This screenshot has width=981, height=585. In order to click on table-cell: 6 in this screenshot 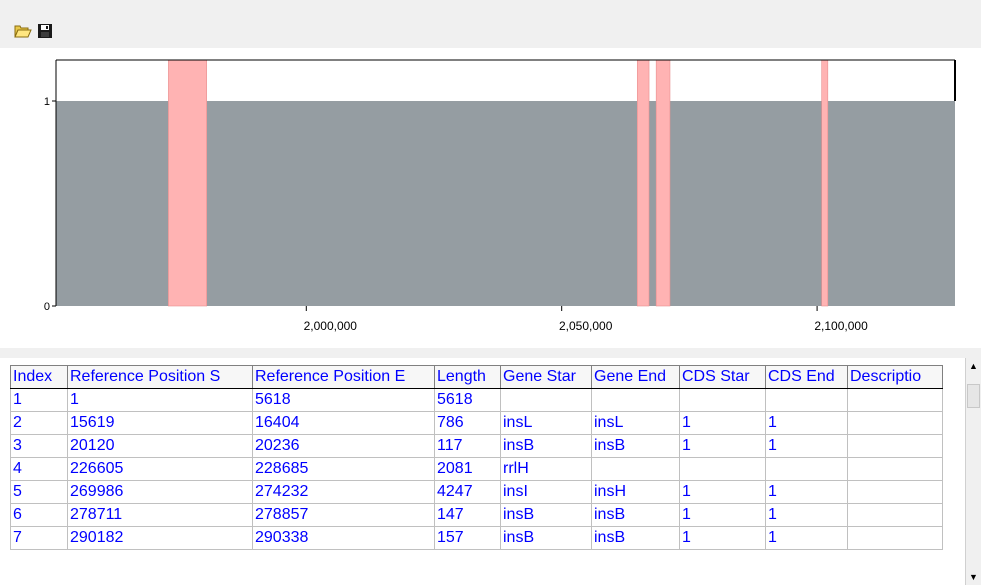, I will do `click(39, 515)`.